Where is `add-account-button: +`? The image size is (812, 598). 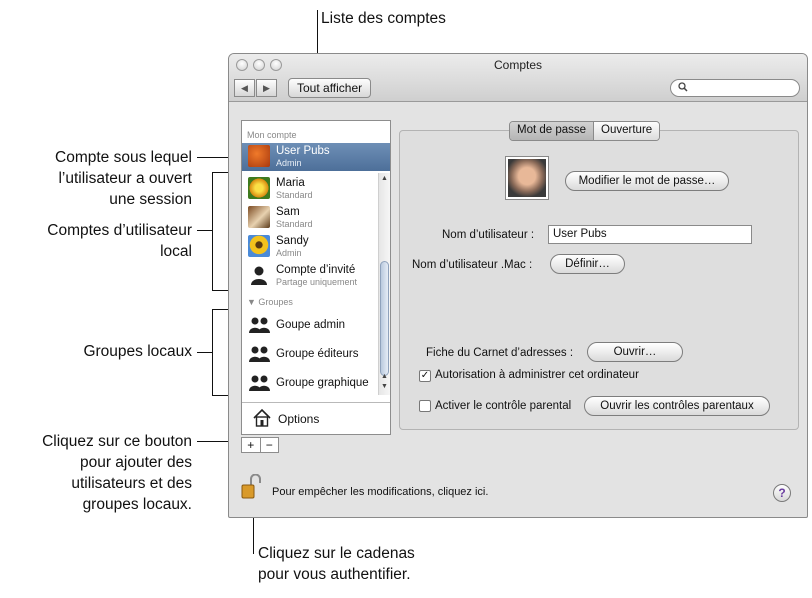
add-account-button: + is located at coordinates (251, 445).